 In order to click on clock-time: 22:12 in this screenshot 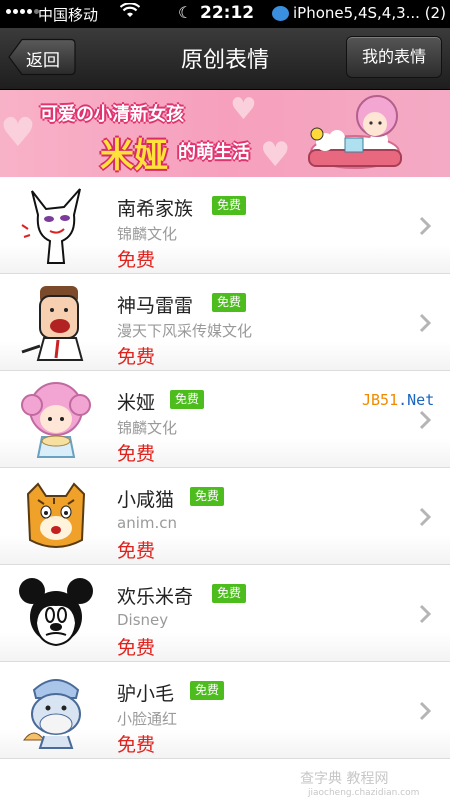, I will do `click(227, 13)`.